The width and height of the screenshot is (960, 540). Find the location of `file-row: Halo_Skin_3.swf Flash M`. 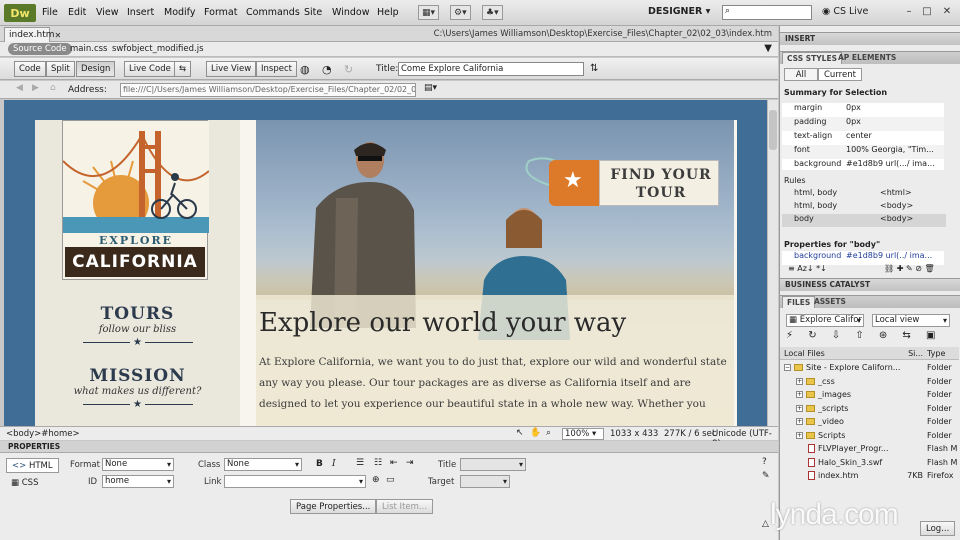

file-row: Halo_Skin_3.swf Flash M is located at coordinates (869, 462).